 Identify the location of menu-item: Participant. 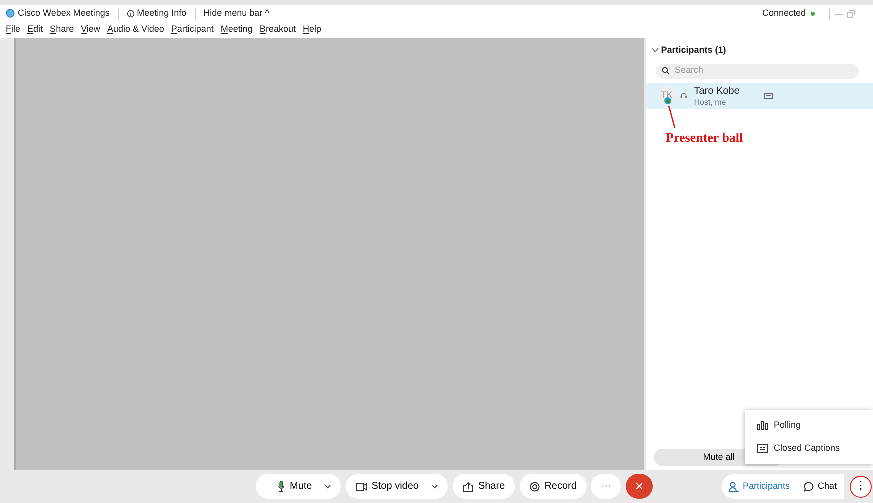
(192, 30).